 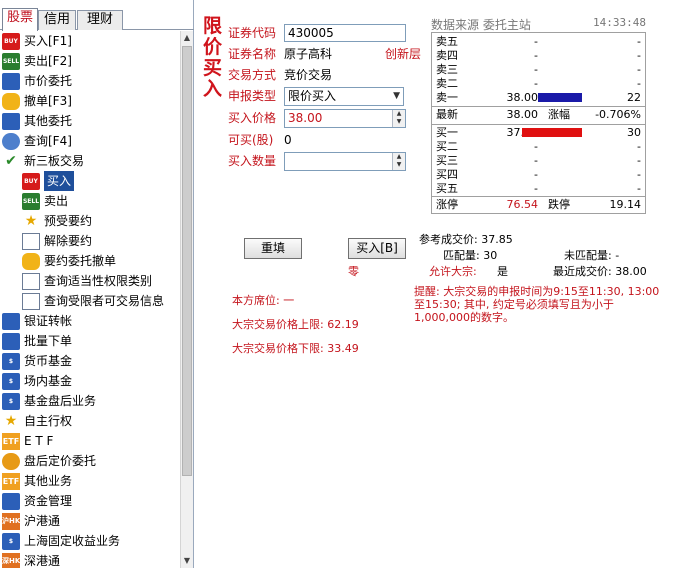 I want to click on bid-volume: -, so click(x=639, y=174).